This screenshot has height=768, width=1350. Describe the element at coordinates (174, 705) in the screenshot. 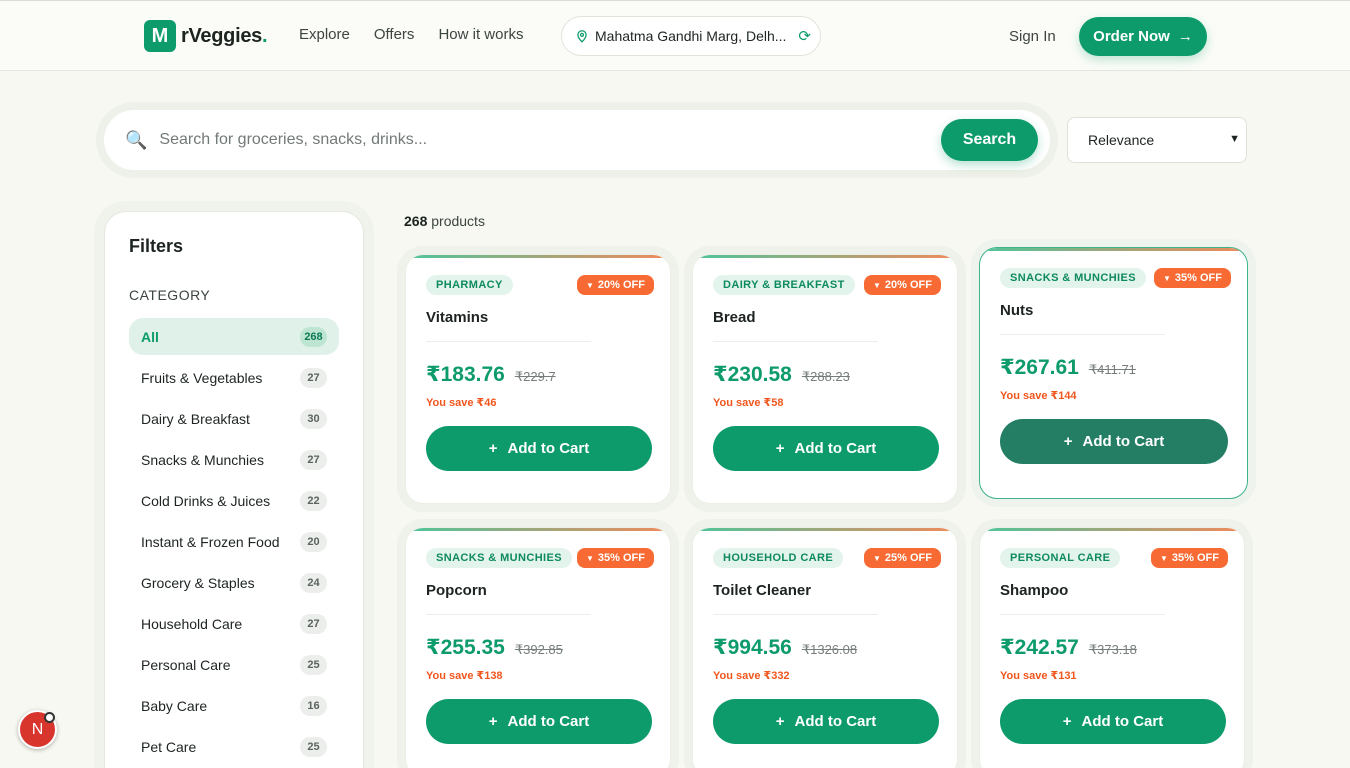

I see `category-label: Baby Care` at that location.